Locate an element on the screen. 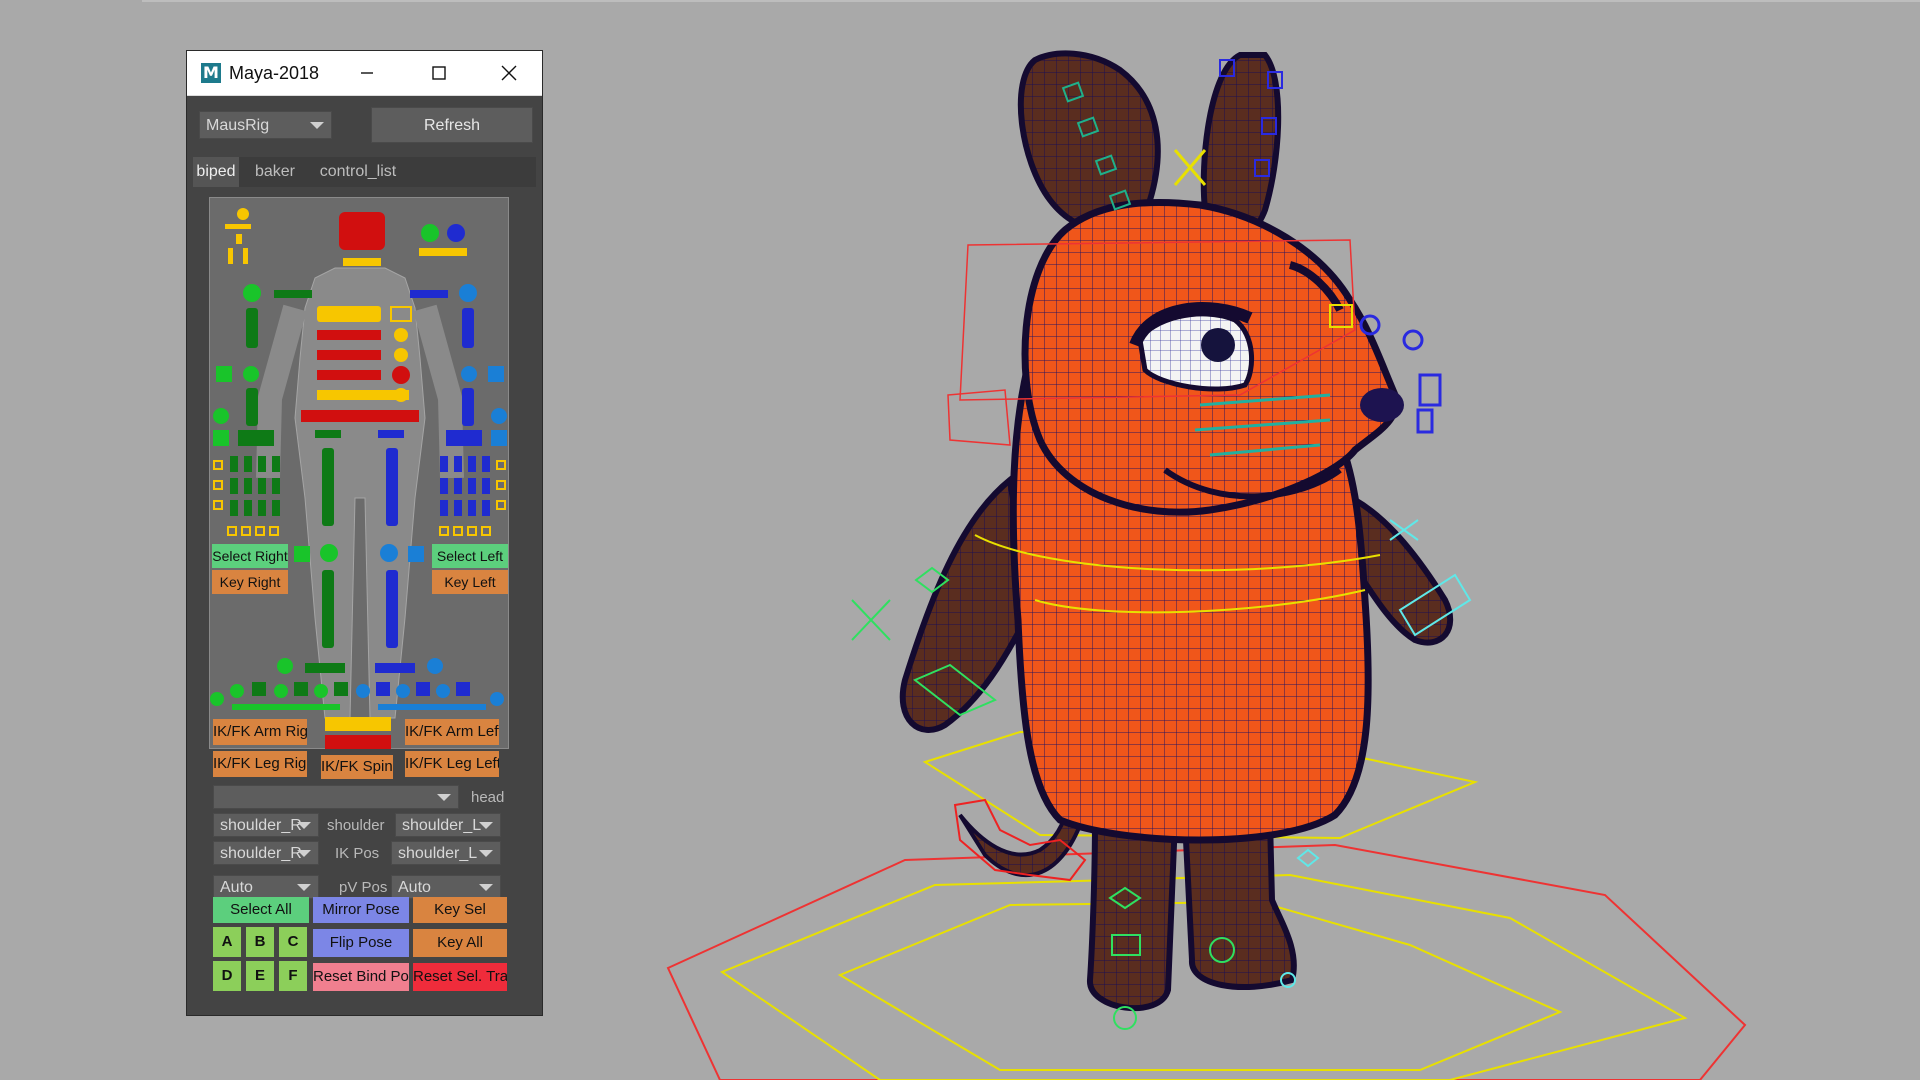 This screenshot has height=1080, width=1920. cog-ctrl is located at coordinates (360, 416).